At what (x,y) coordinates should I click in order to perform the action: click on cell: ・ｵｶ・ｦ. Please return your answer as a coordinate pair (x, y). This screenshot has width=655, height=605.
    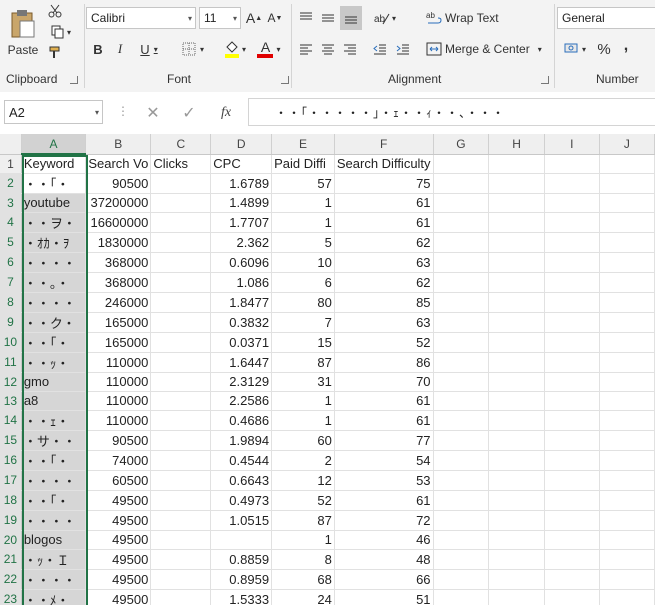
    Looking at the image, I should click on (54, 242).